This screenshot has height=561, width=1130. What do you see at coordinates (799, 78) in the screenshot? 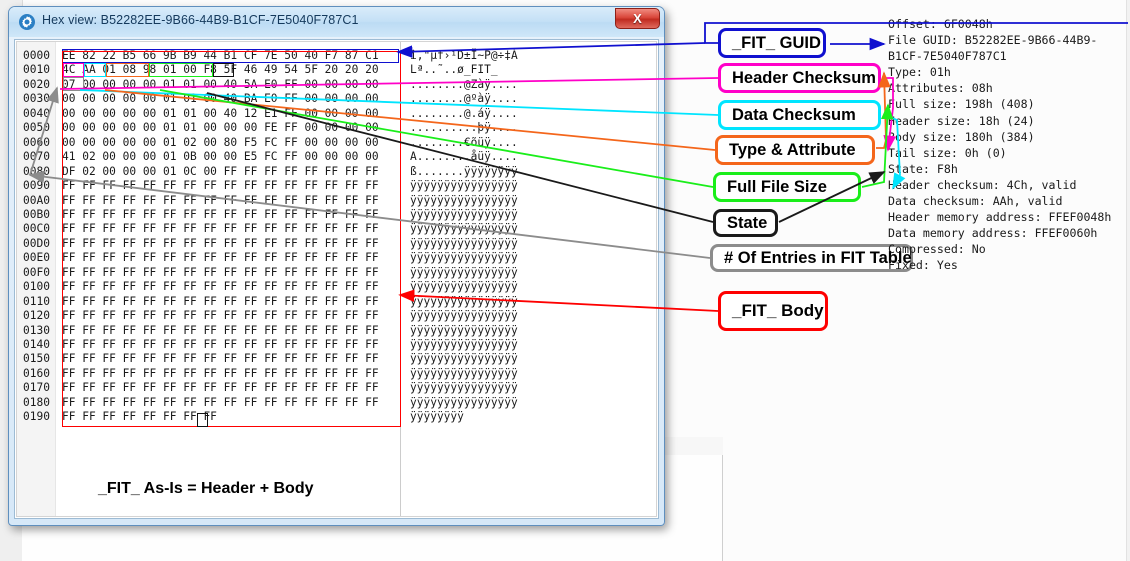
I see `callout-header-checksum: Header Checksum` at bounding box center [799, 78].